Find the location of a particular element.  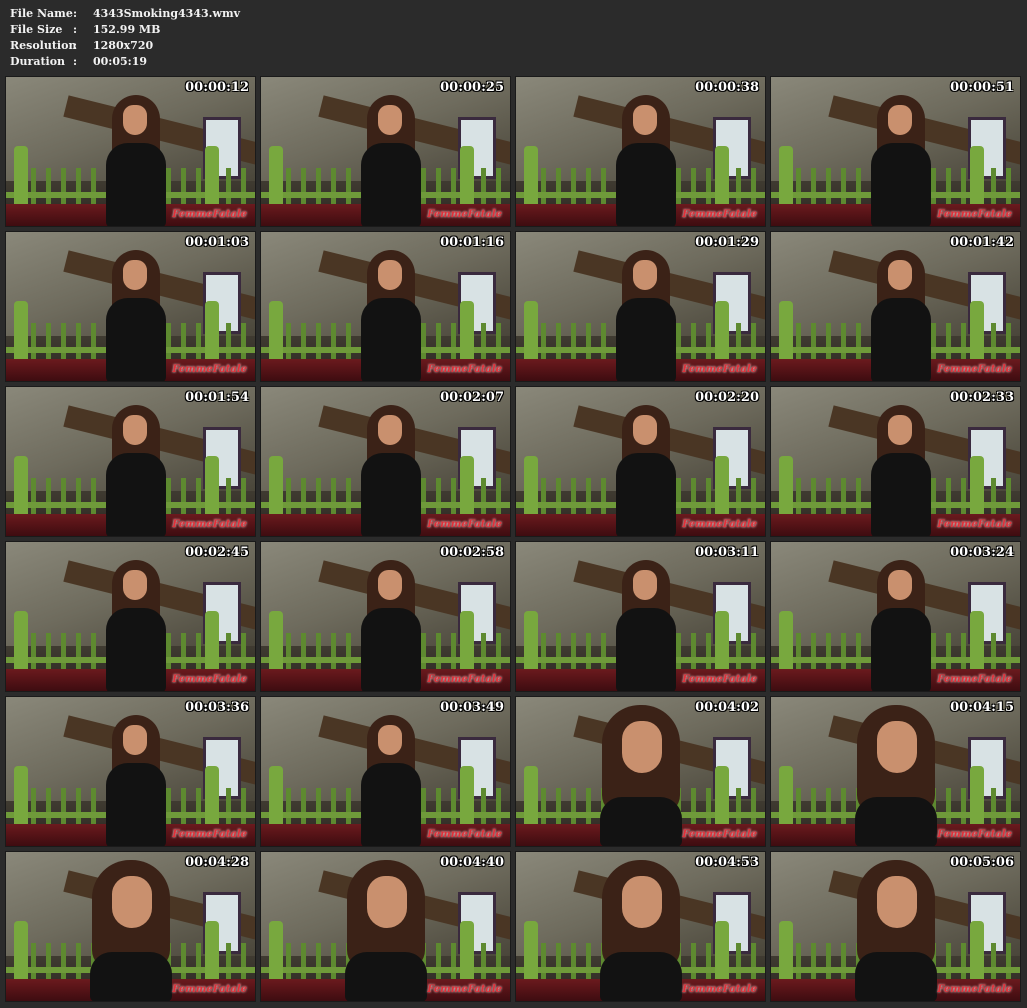

video-thumbnail: FemmeFatale 00:01:29 is located at coordinates (640, 306).